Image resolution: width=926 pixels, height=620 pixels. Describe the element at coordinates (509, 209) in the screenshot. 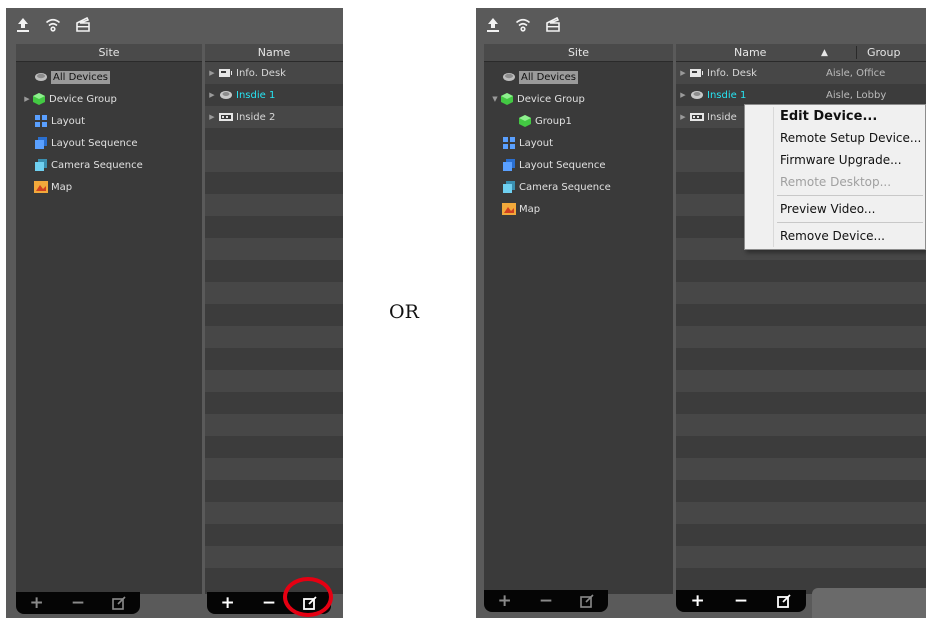

I see `map-icon` at that location.